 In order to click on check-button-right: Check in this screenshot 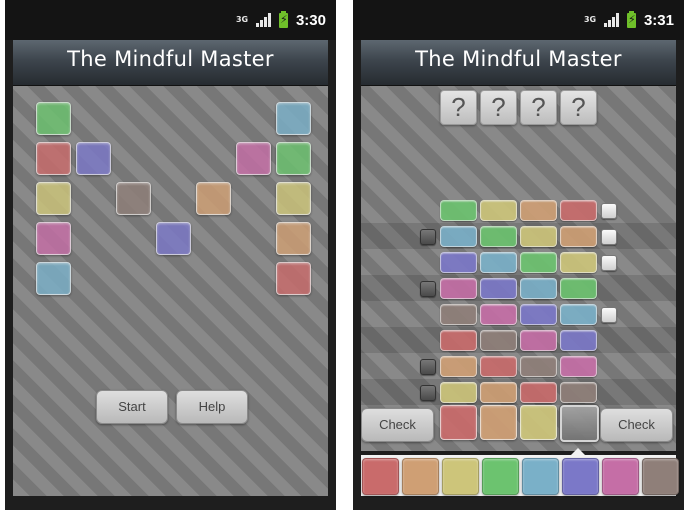, I will do `click(636, 425)`.